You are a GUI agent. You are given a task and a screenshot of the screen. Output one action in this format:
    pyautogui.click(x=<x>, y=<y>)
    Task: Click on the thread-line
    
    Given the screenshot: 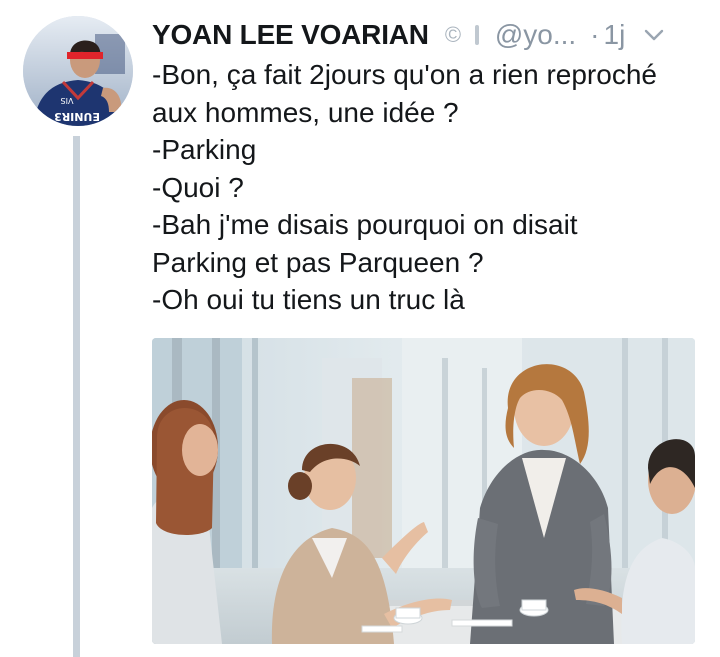 What is the action you would take?
    pyautogui.click(x=76, y=396)
    